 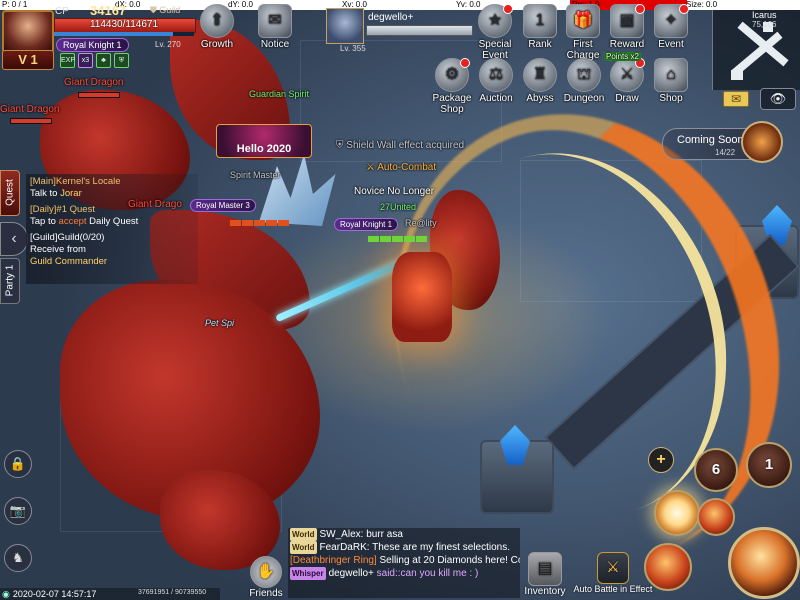 What do you see at coordinates (421, 223) in the screenshot?
I see `hero-name: Re@lity` at bounding box center [421, 223].